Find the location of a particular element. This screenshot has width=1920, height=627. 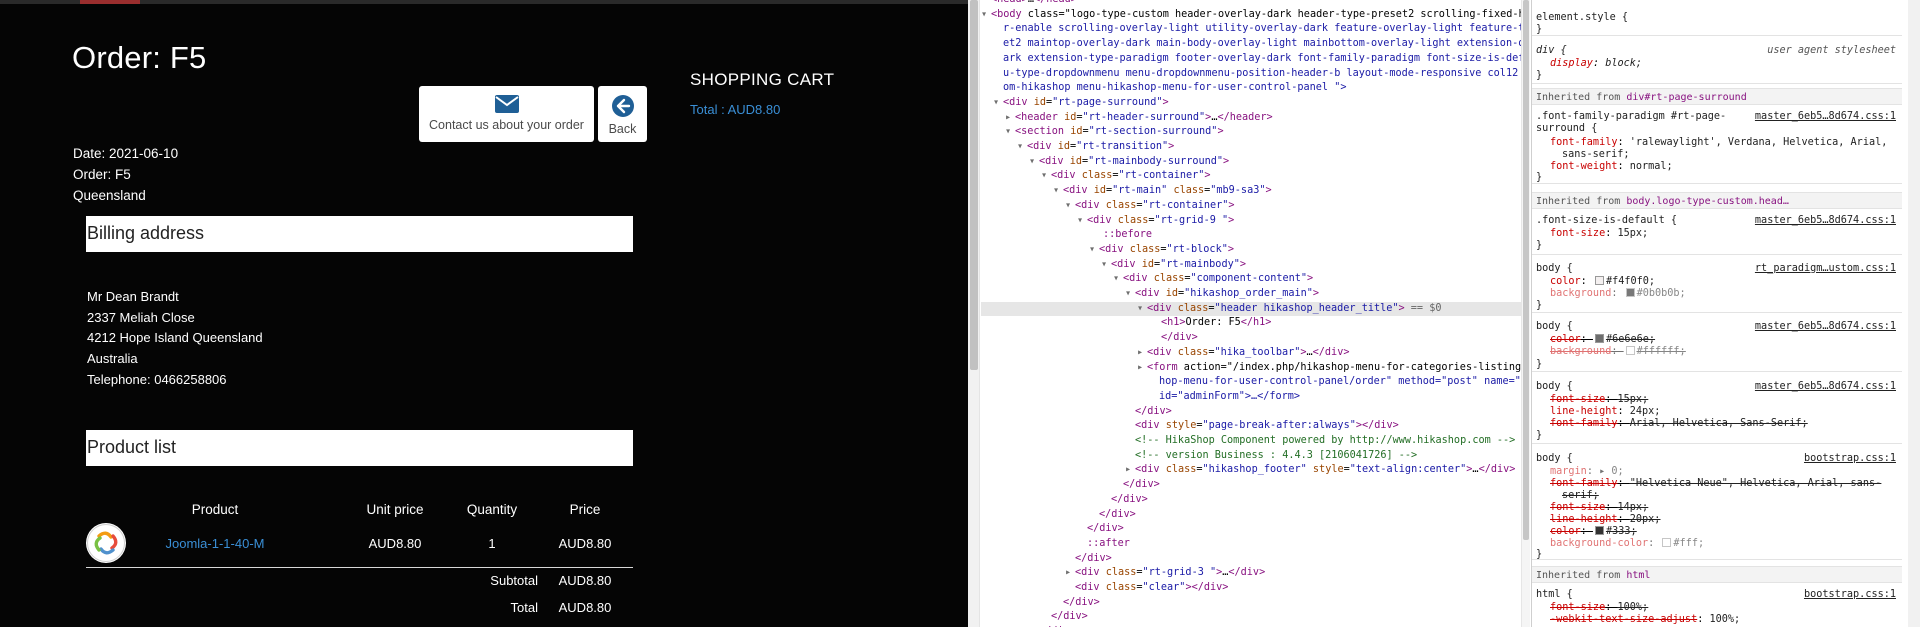

dom-node: ▾ <div id="rt-page-surround"> is located at coordinates (1251, 103).